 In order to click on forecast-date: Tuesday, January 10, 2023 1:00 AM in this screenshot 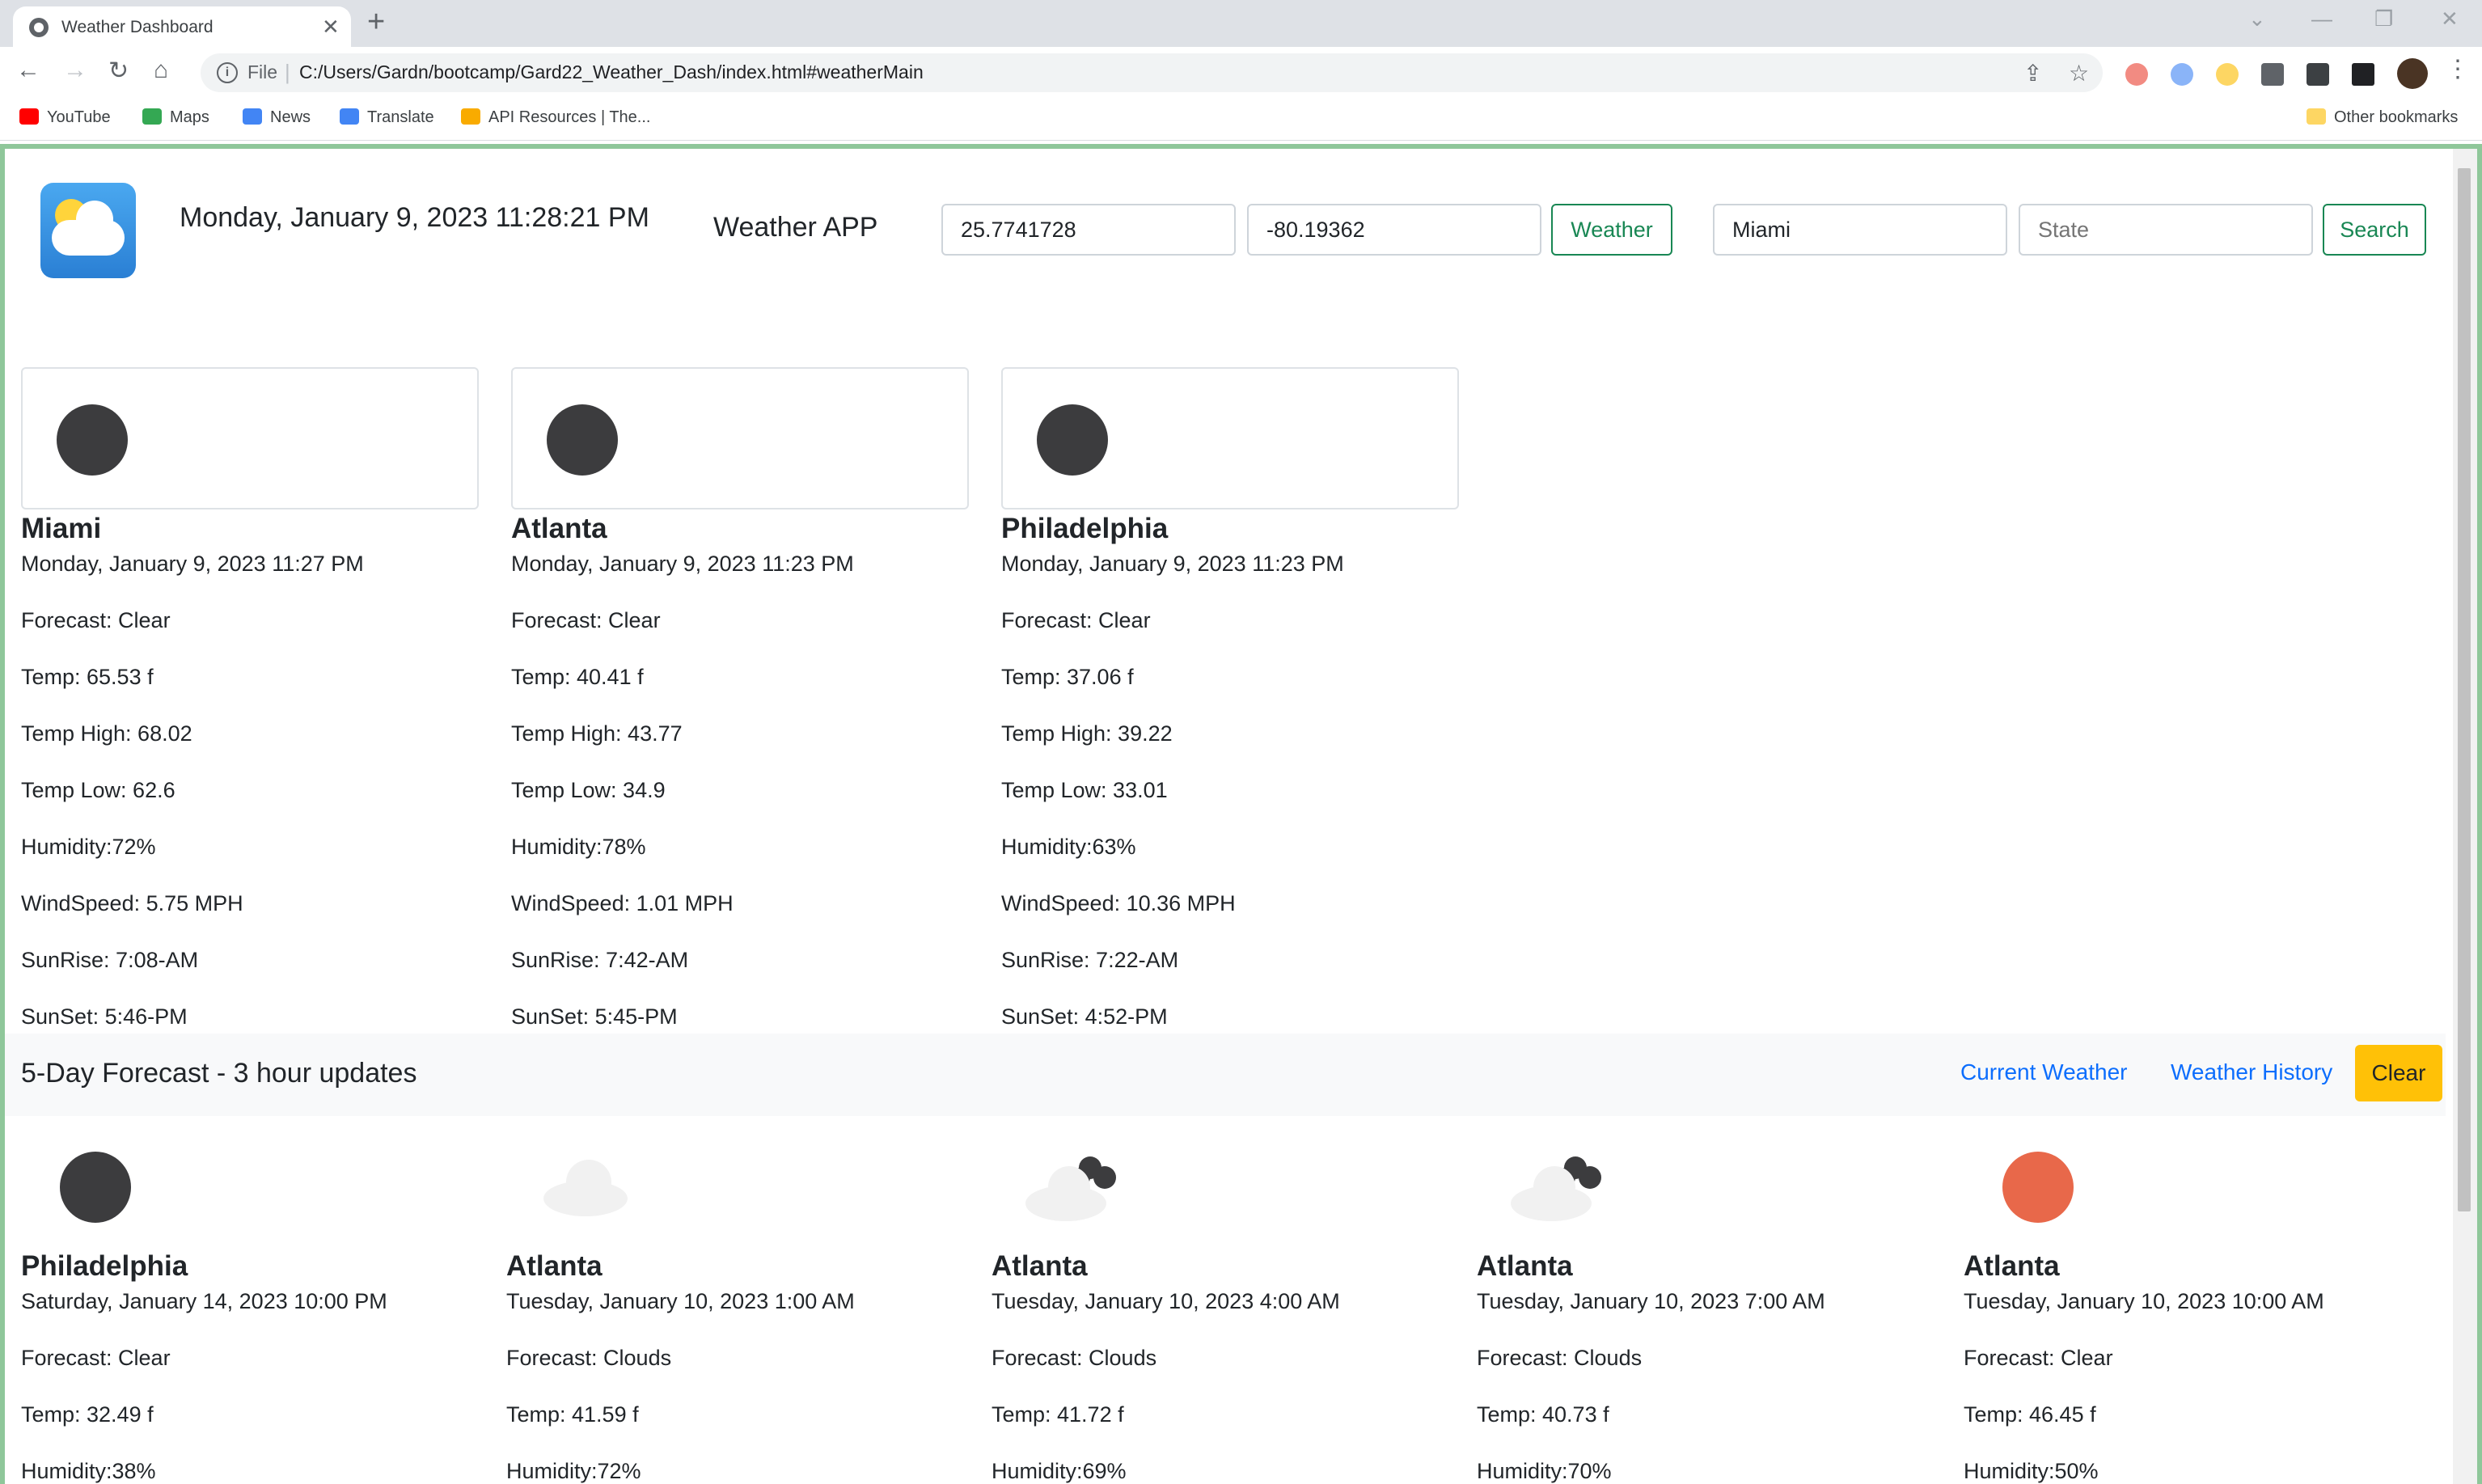, I will do `click(681, 1301)`.